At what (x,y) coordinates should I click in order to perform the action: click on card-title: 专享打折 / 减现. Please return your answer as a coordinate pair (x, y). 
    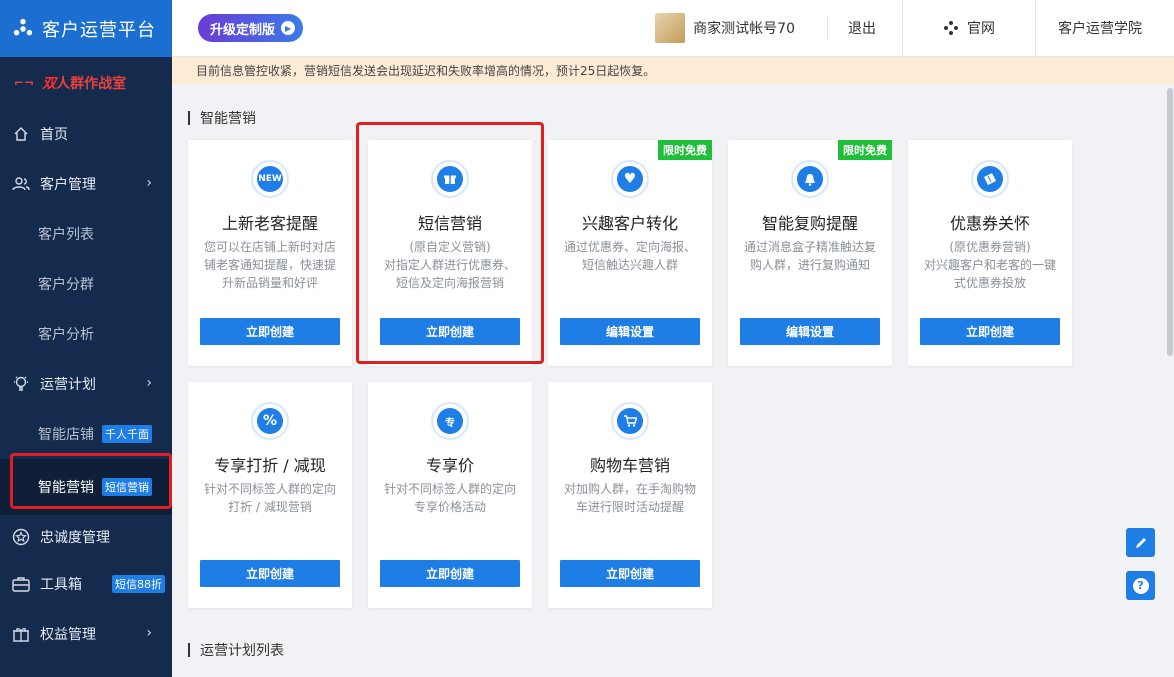
    Looking at the image, I should click on (270, 465).